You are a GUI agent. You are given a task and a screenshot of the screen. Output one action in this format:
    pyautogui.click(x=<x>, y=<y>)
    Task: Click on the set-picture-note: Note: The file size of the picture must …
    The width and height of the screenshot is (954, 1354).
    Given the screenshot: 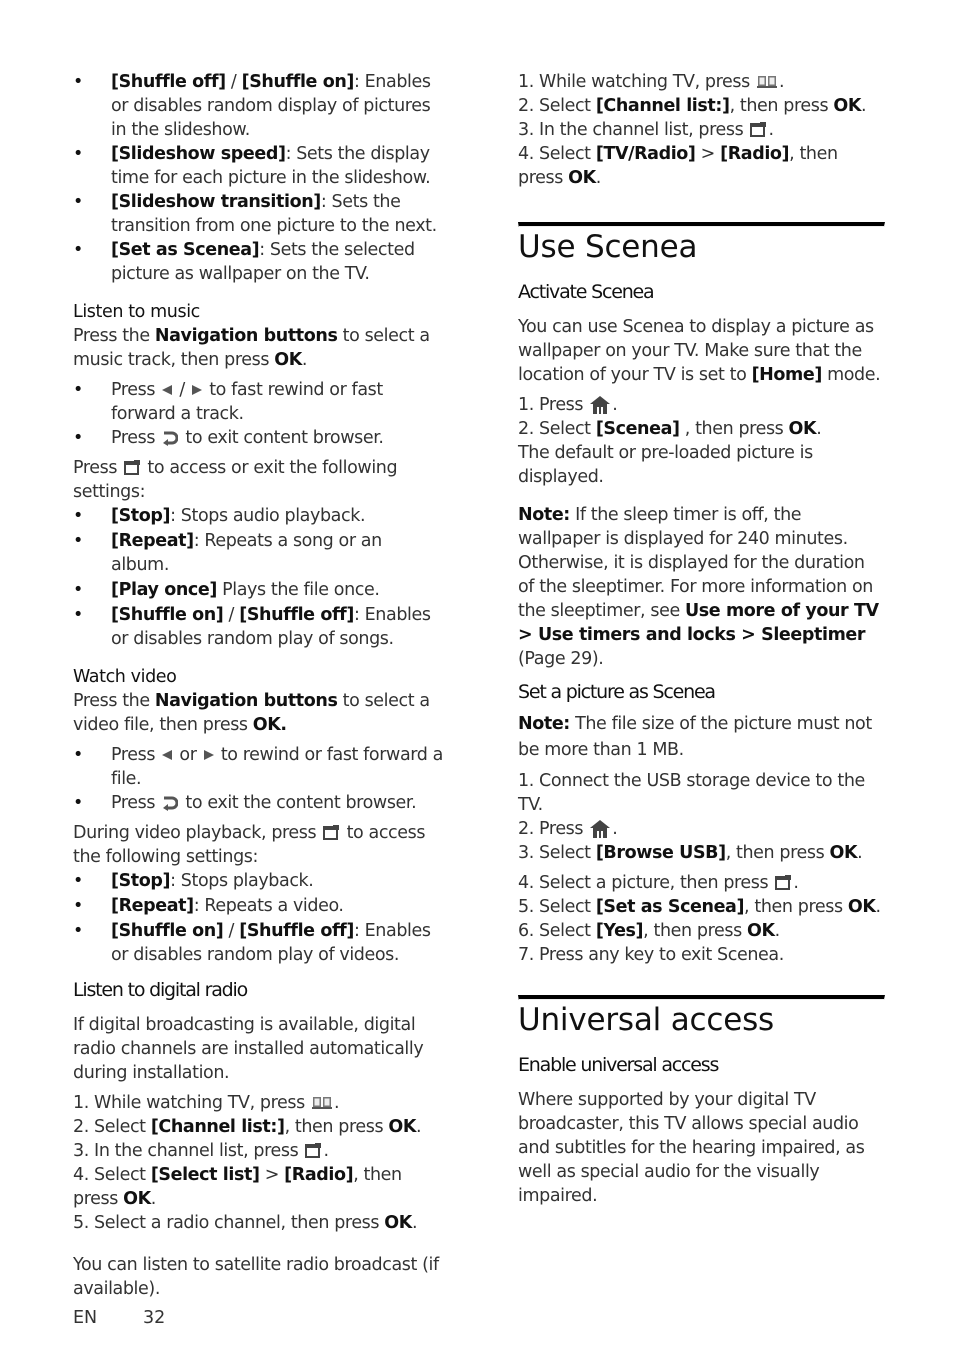 What is the action you would take?
    pyautogui.click(x=695, y=737)
    